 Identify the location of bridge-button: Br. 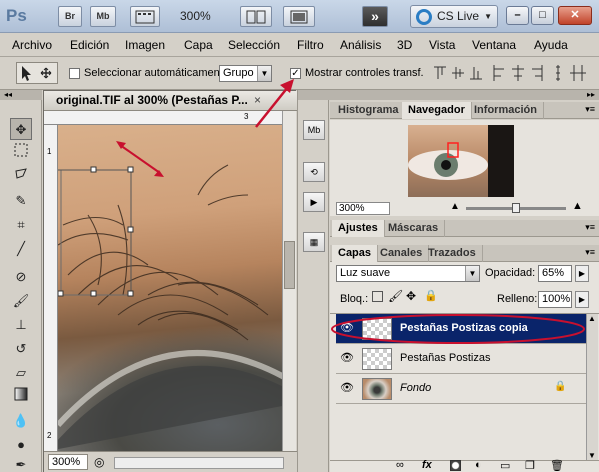
(70, 16).